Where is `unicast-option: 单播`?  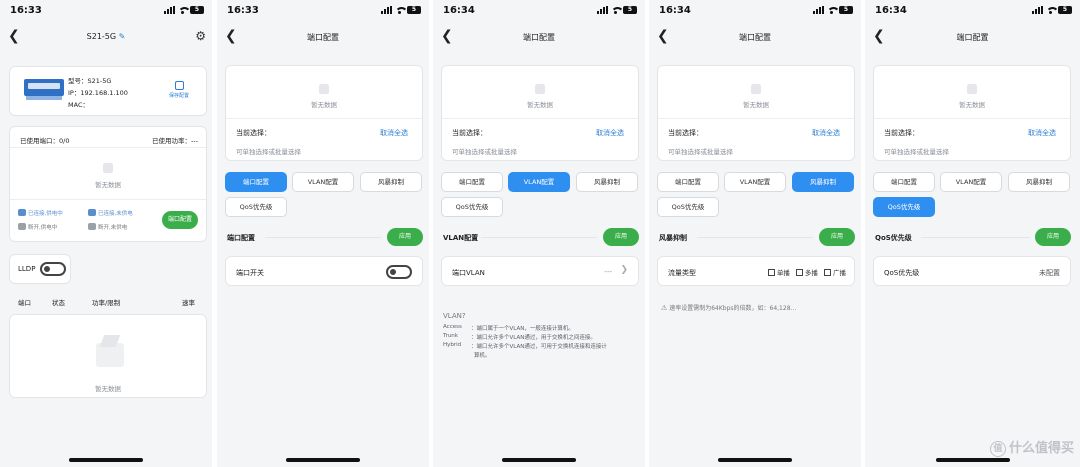 unicast-option: 单播 is located at coordinates (778, 273).